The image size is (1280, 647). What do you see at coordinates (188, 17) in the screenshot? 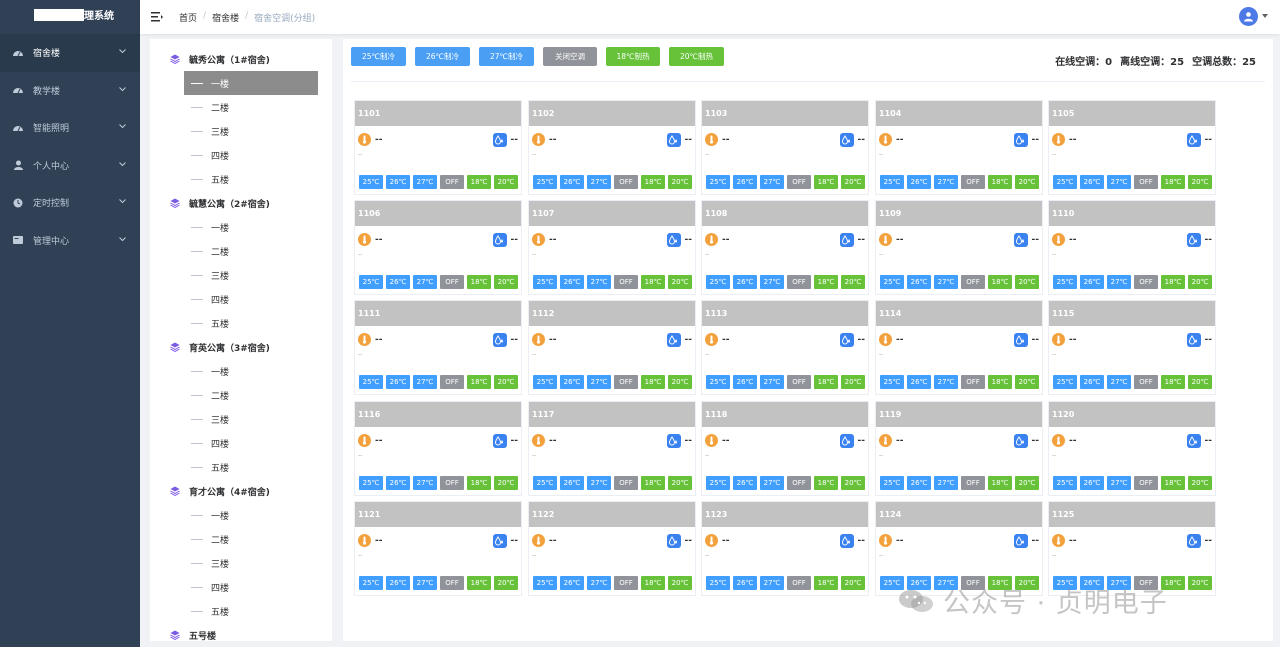
I see `breadcrumb-home: 首页` at bounding box center [188, 17].